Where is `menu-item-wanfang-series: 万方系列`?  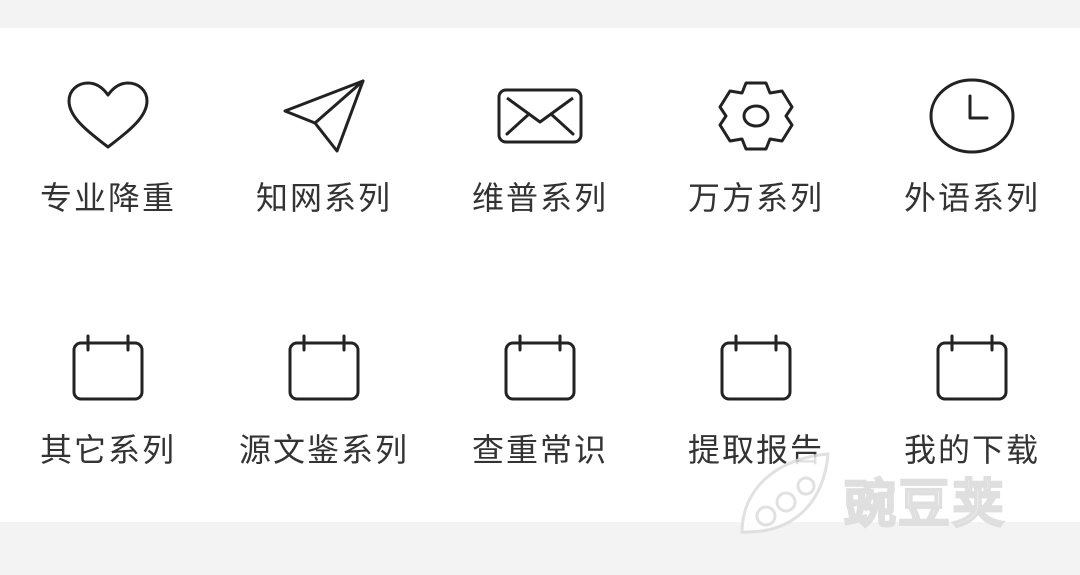 menu-item-wanfang-series: 万方系列 is located at coordinates (756, 147).